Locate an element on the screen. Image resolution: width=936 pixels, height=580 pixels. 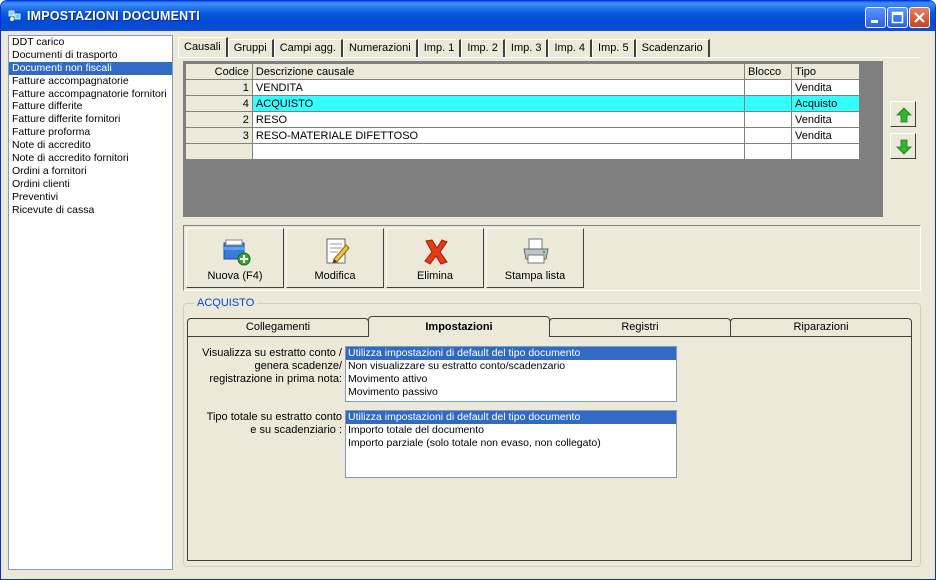
tab-registri: Registri is located at coordinates (640, 327).